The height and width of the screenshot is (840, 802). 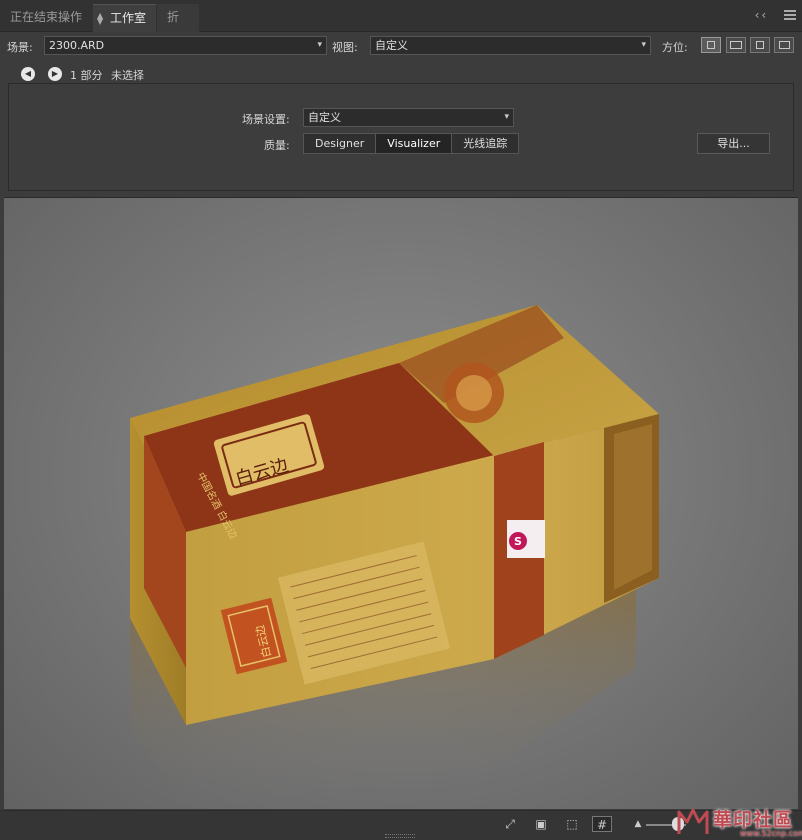 What do you see at coordinates (771, 833) in the screenshot?
I see `watermark-url: www.52cnp.com` at bounding box center [771, 833].